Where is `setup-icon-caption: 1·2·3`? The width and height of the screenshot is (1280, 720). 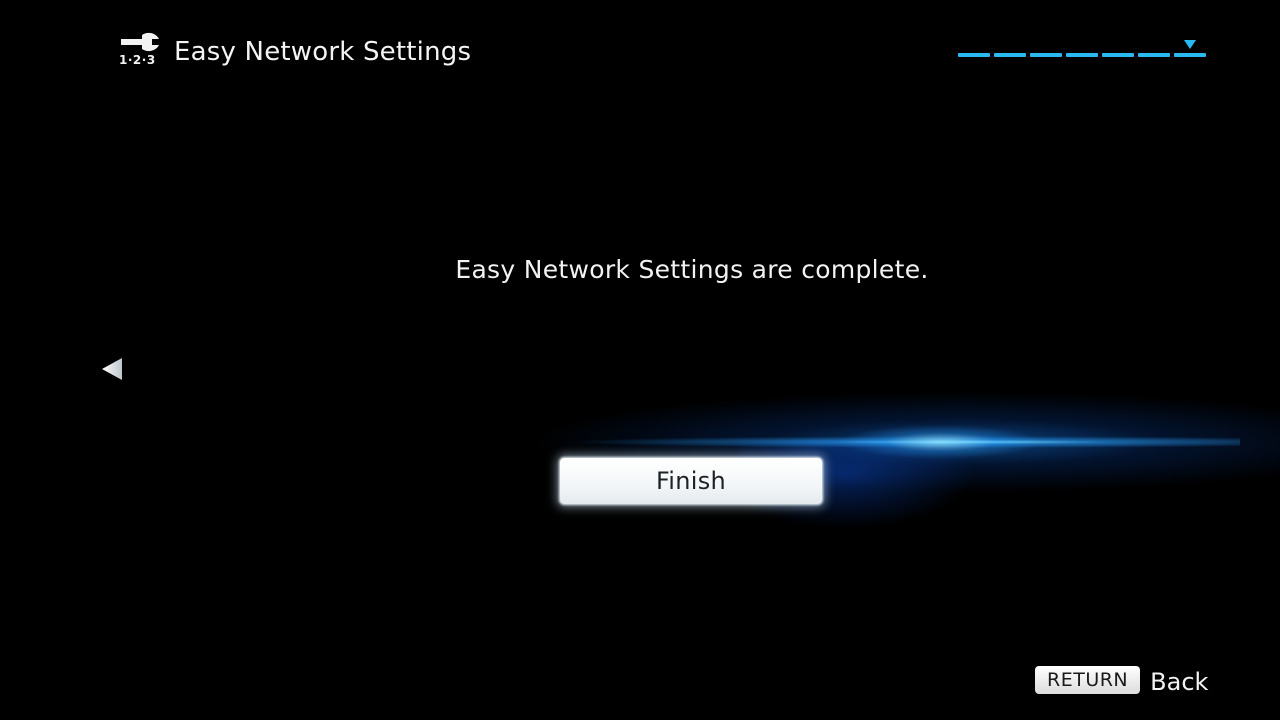 setup-icon-caption: 1·2·3 is located at coordinates (137, 60).